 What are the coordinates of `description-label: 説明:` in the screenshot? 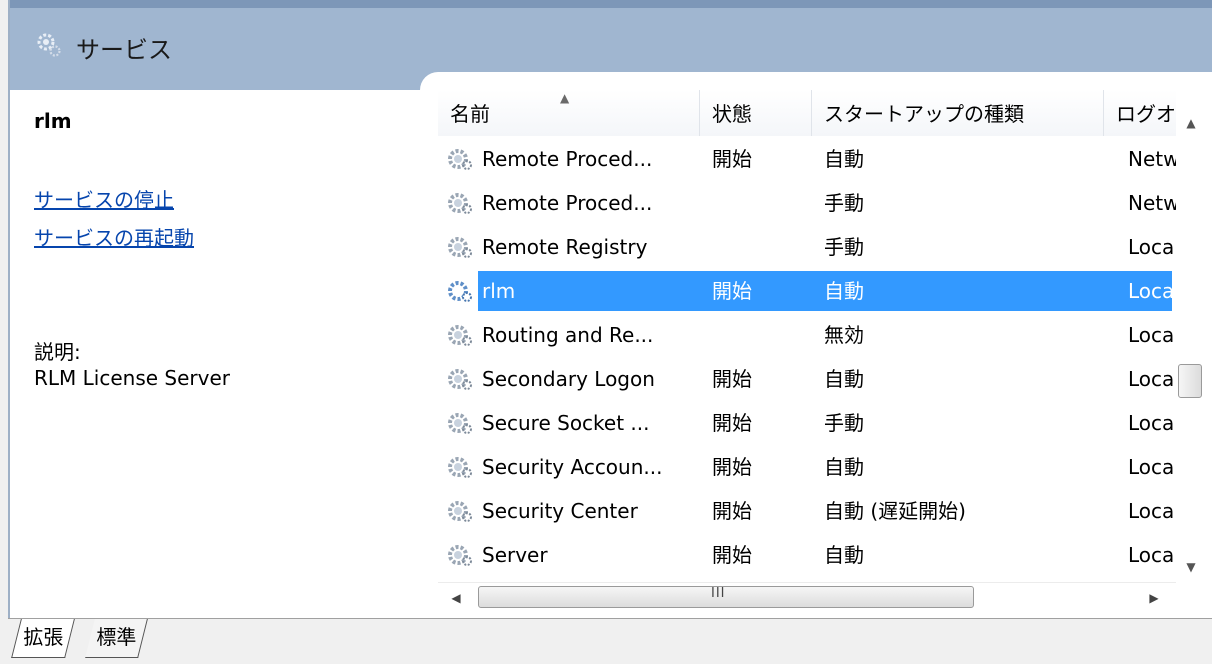 It's located at (57, 352).